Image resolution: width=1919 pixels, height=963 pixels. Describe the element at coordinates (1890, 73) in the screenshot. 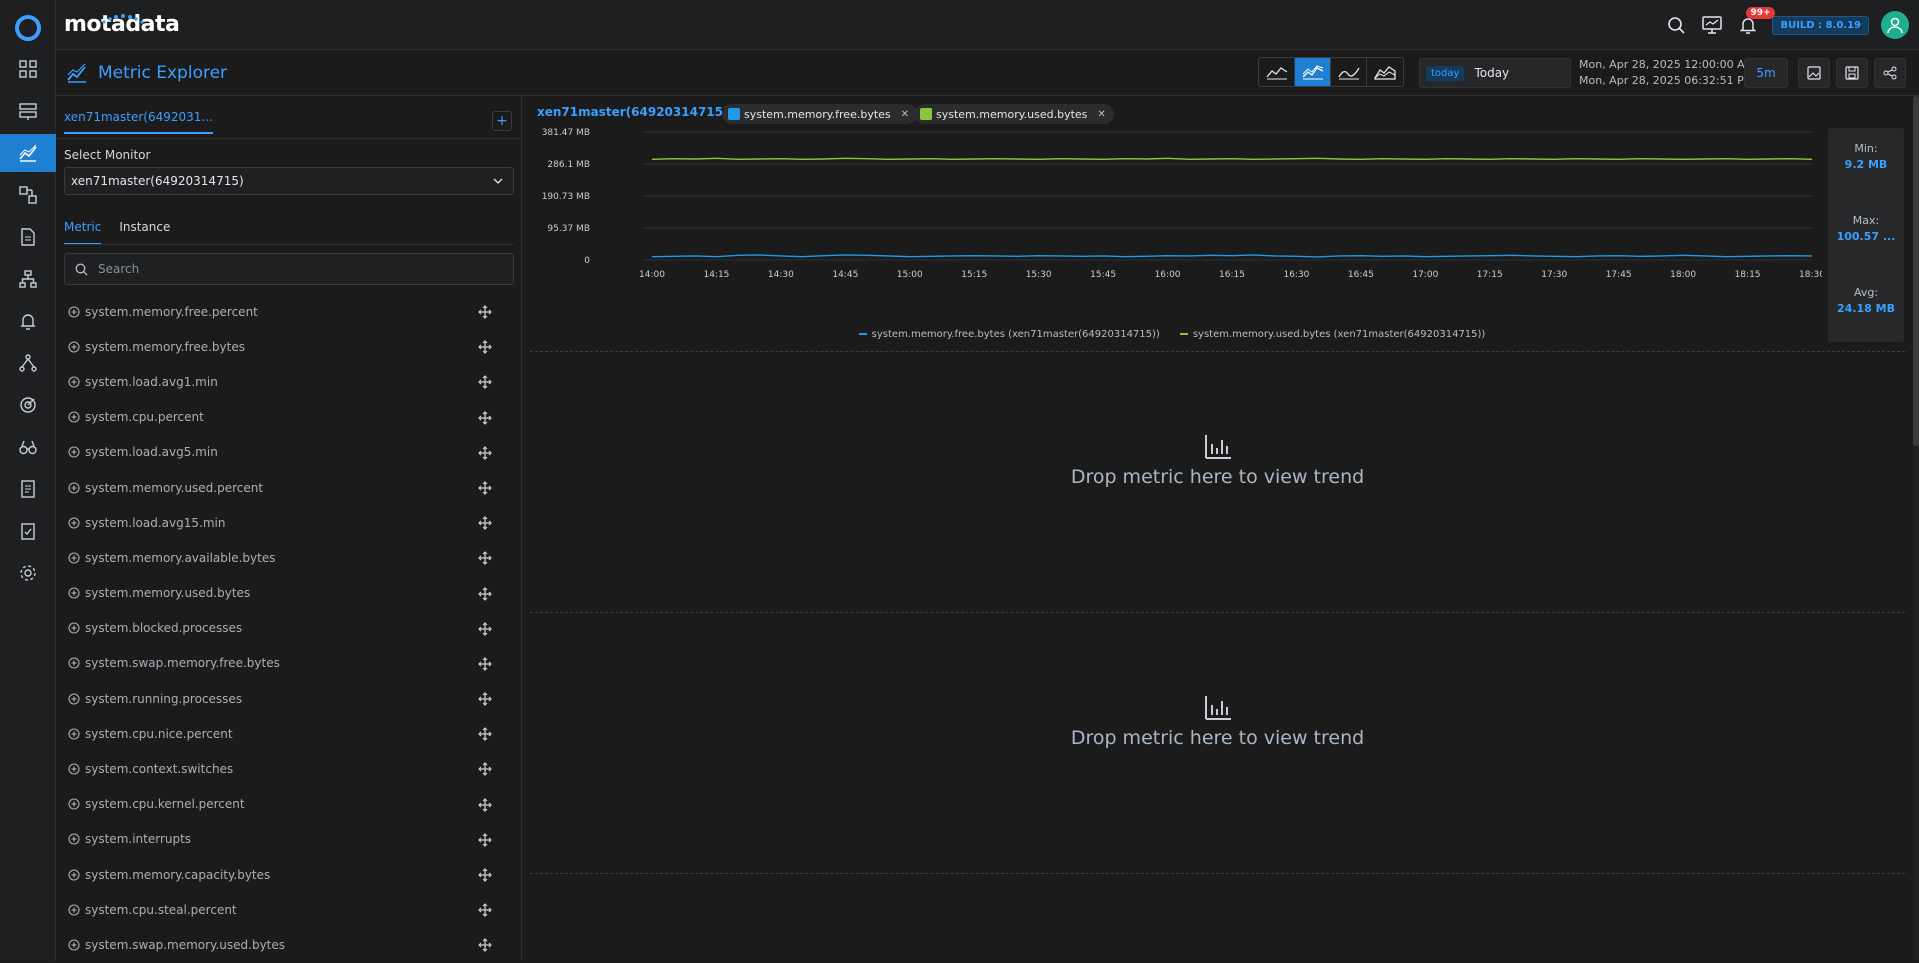

I see `share-icon` at that location.